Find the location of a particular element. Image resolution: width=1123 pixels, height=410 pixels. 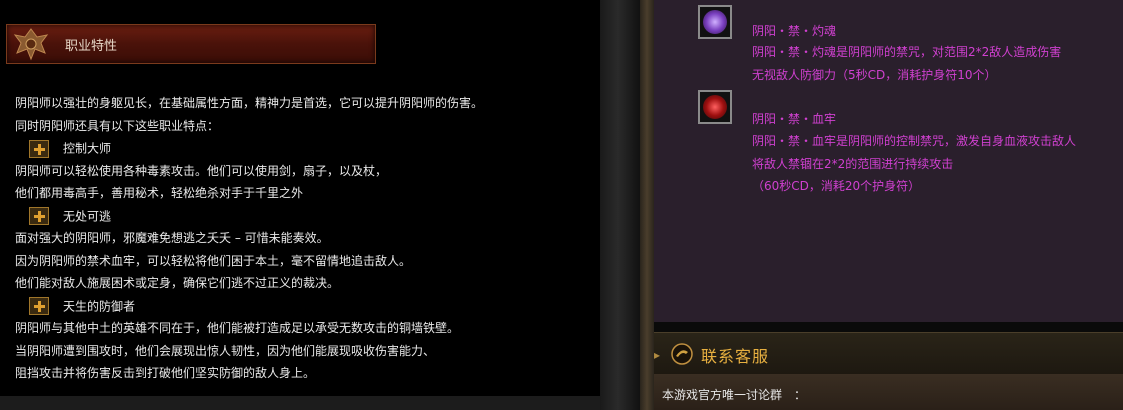

contact-body: 本游戏官方唯一讨论群 ： is located at coordinates (888, 392).